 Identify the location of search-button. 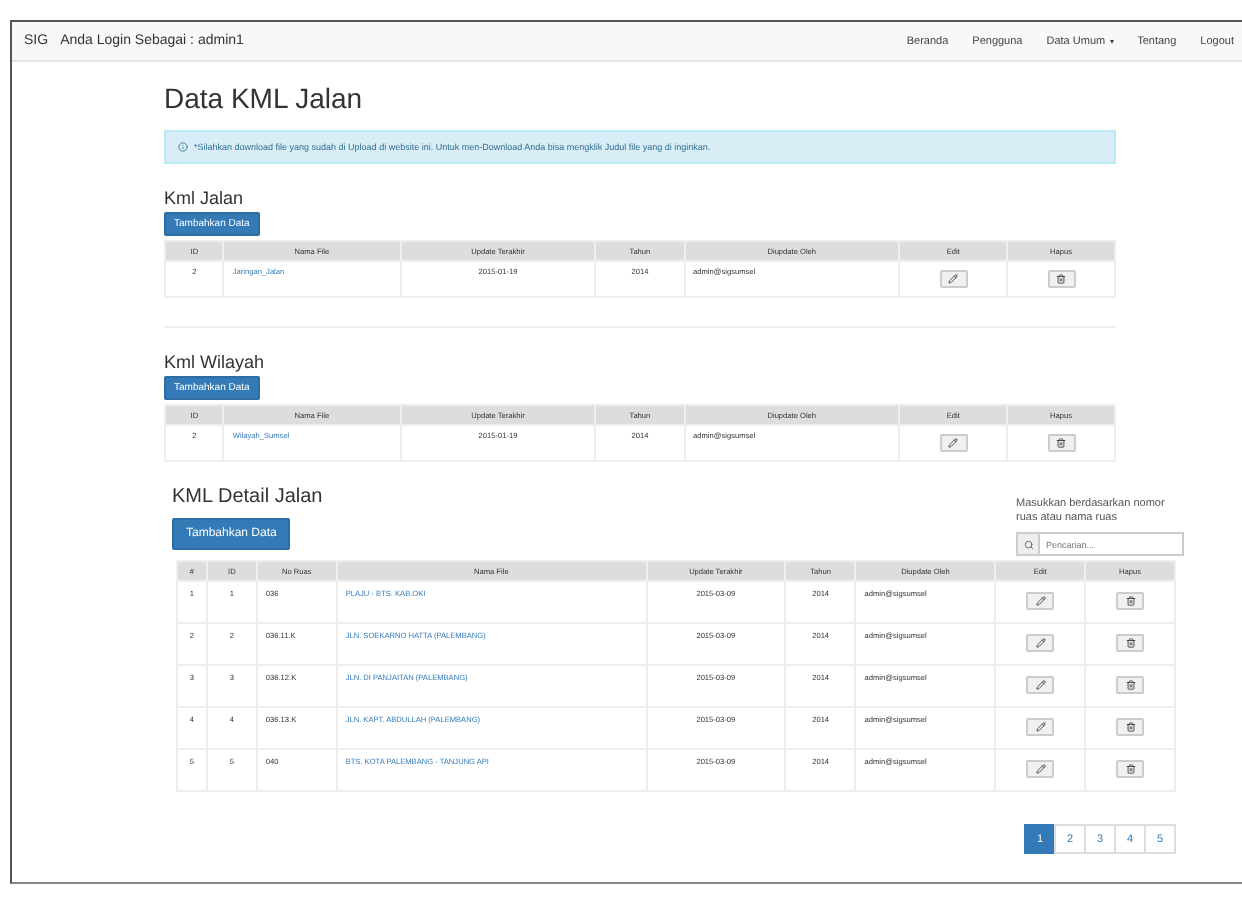
(1028, 544).